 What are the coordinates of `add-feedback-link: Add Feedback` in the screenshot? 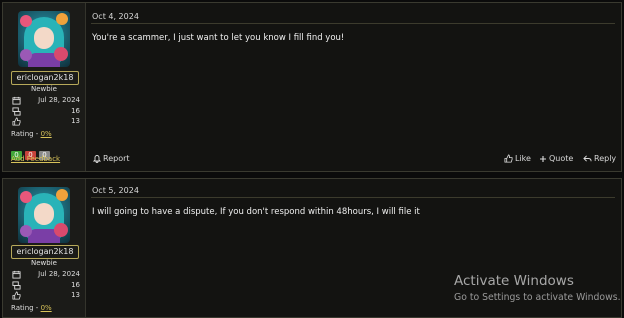 It's located at (35, 159).